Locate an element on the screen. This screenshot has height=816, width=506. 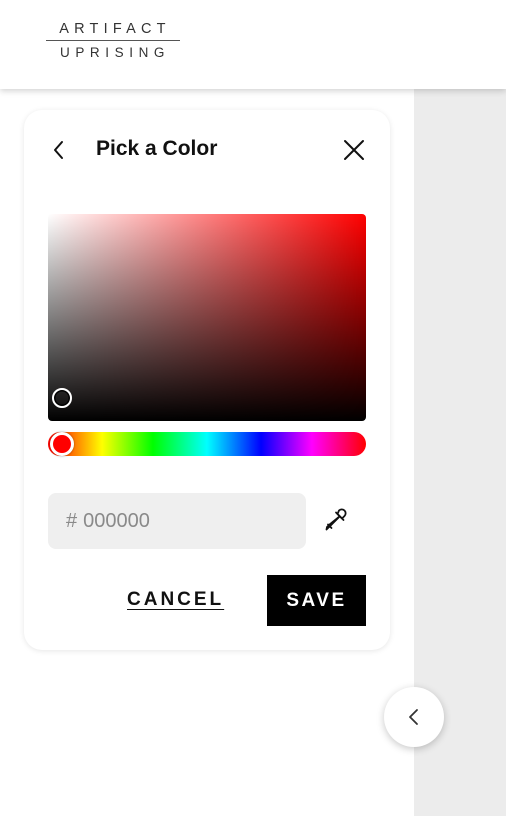
hex-input-field: # is located at coordinates (177, 521).